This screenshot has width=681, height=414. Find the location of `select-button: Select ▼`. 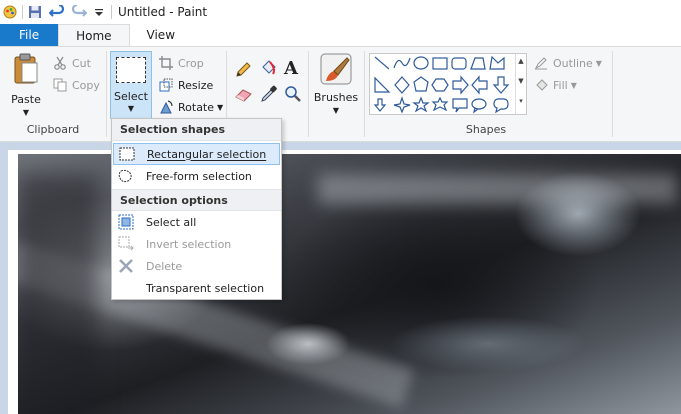

select-button: Select ▼ is located at coordinates (131, 85).